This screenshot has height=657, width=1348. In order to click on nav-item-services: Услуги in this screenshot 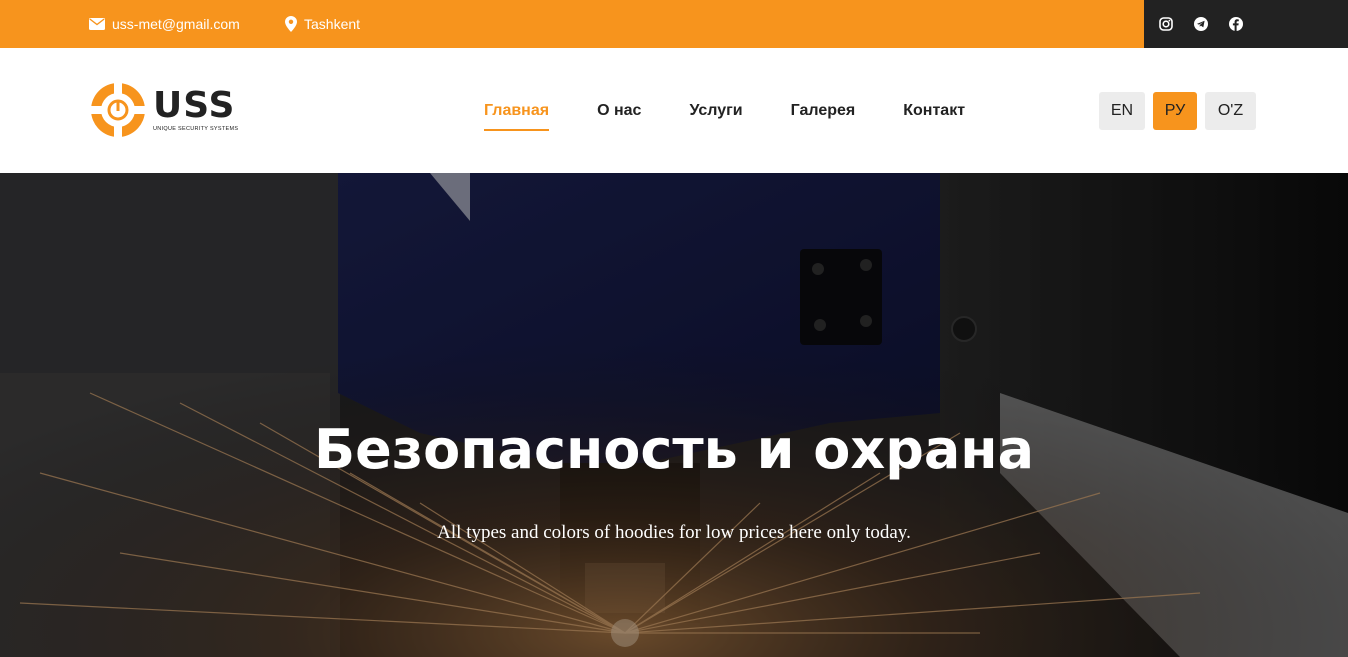, I will do `click(715, 111)`.